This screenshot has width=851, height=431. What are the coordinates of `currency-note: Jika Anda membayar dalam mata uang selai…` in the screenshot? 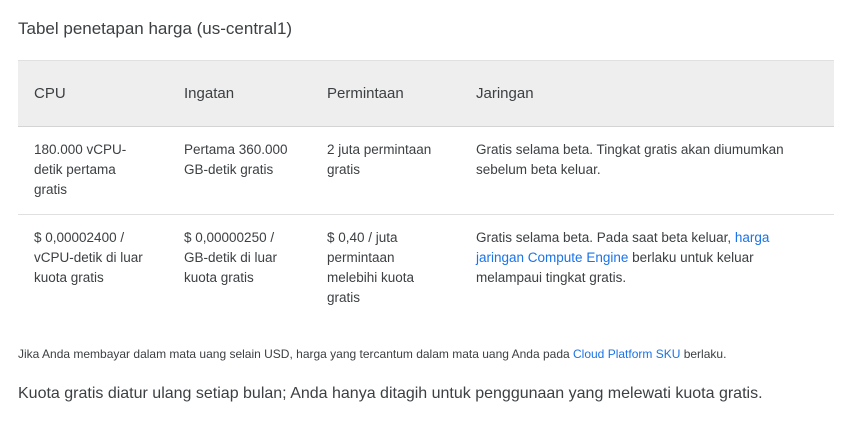 It's located at (372, 354).